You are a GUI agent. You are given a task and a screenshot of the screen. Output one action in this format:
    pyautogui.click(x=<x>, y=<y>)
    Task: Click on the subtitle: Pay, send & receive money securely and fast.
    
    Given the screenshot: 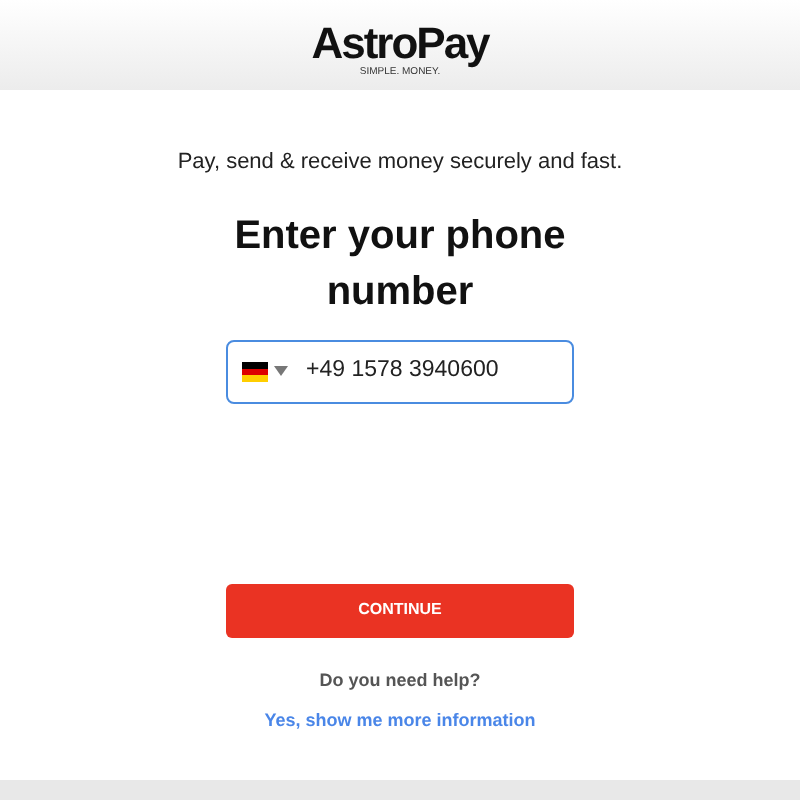 What is the action you would take?
    pyautogui.click(x=400, y=163)
    